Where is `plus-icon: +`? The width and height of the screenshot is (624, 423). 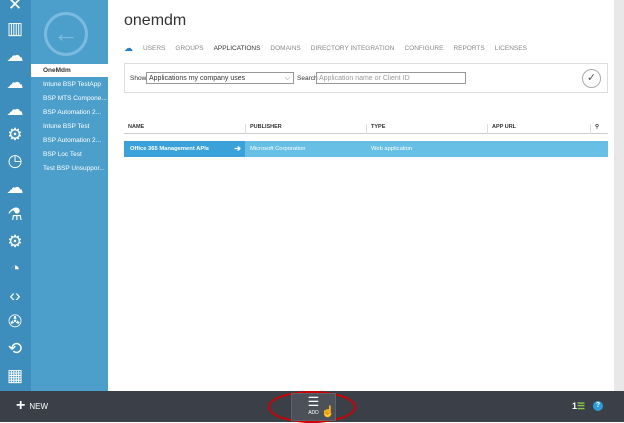 plus-icon: + is located at coordinates (21, 405).